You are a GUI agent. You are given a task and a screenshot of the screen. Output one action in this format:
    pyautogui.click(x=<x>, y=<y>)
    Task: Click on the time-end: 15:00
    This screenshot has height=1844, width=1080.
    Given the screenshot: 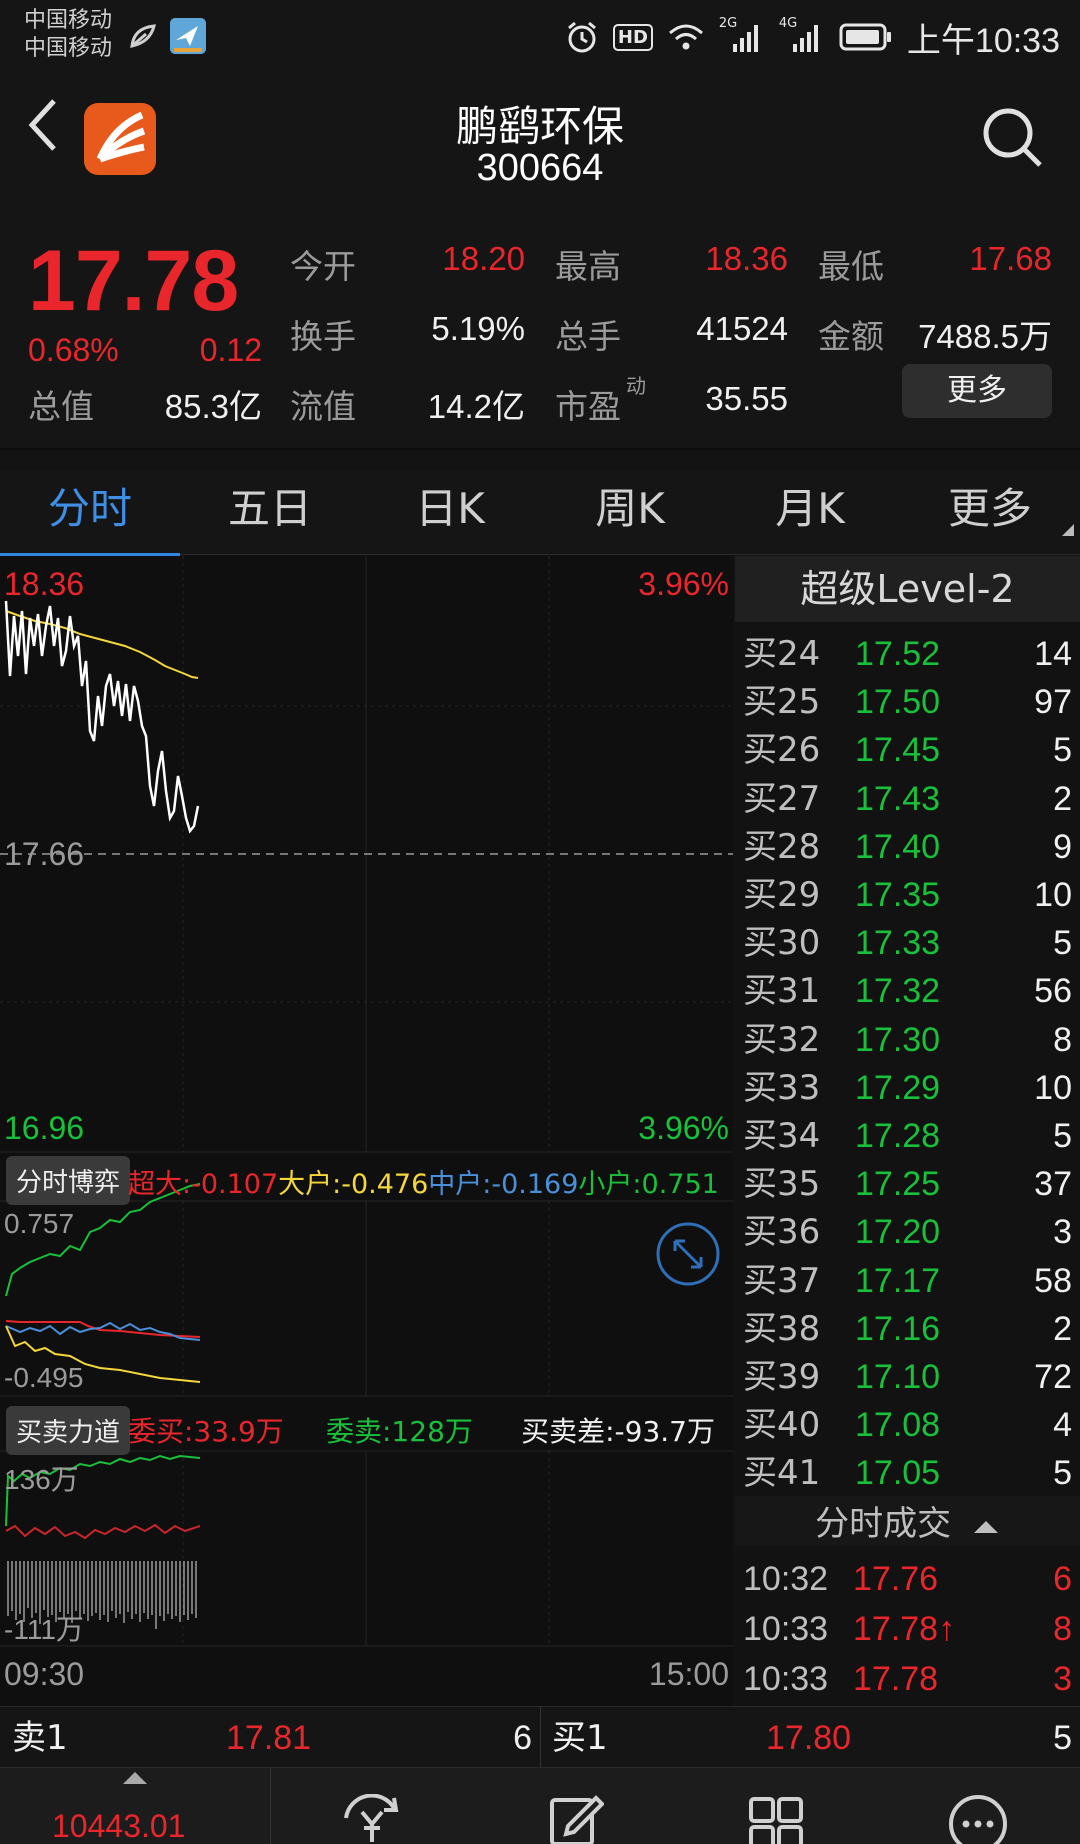 What is the action you would take?
    pyautogui.click(x=688, y=1674)
    